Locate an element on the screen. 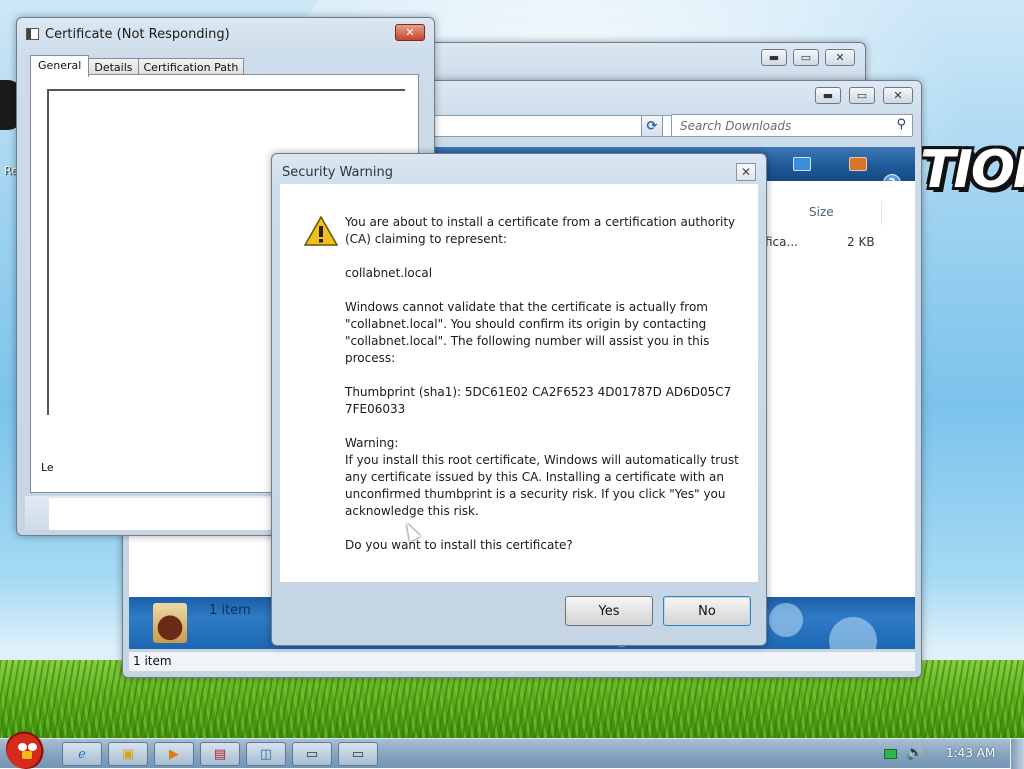  media-player-icon: ▶ is located at coordinates (174, 754).